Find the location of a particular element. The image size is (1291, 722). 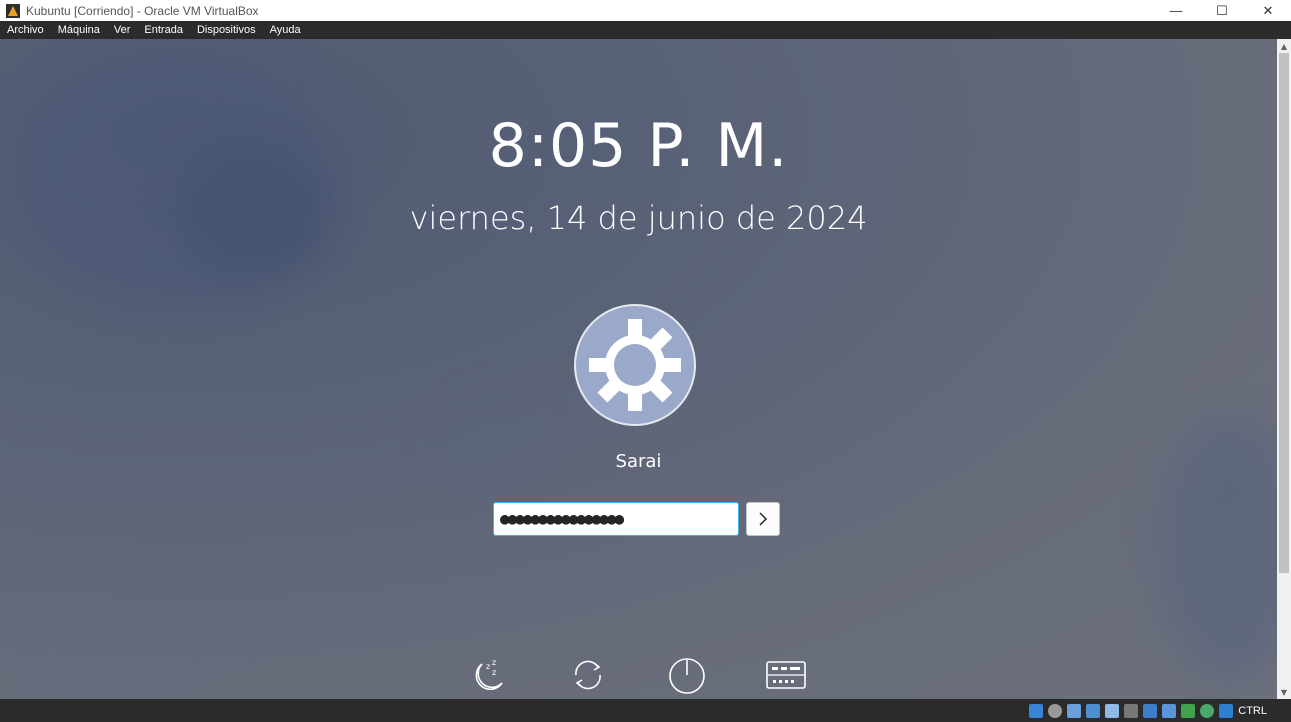

vm-statusbar: CTRL is located at coordinates (645, 710).